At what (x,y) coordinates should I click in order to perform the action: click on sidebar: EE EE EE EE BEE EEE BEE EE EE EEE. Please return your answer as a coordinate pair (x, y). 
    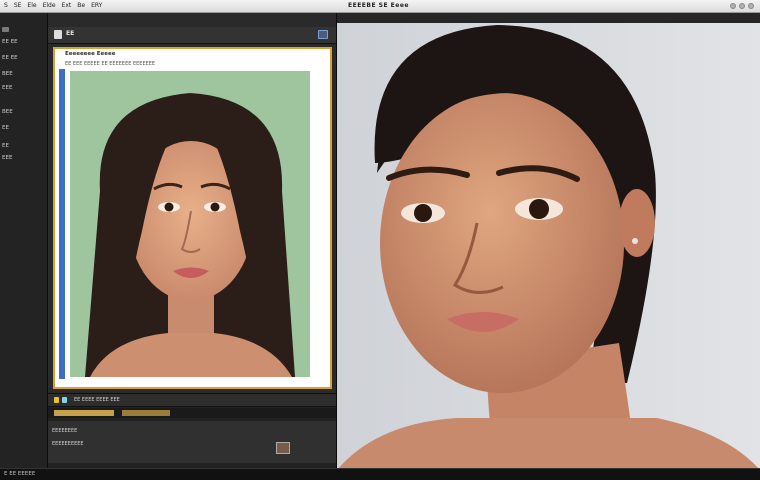
    Looking at the image, I should click on (24, 240).